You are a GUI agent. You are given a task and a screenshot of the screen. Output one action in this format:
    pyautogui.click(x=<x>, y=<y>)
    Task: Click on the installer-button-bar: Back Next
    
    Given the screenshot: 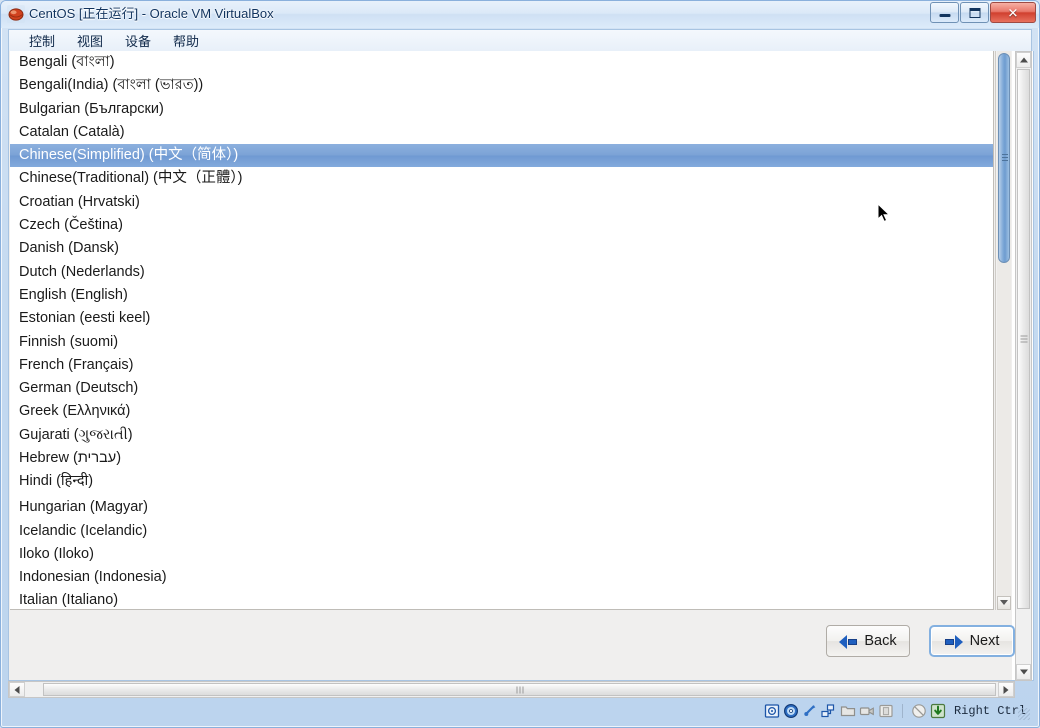 What is the action you would take?
    pyautogui.click(x=512, y=643)
    